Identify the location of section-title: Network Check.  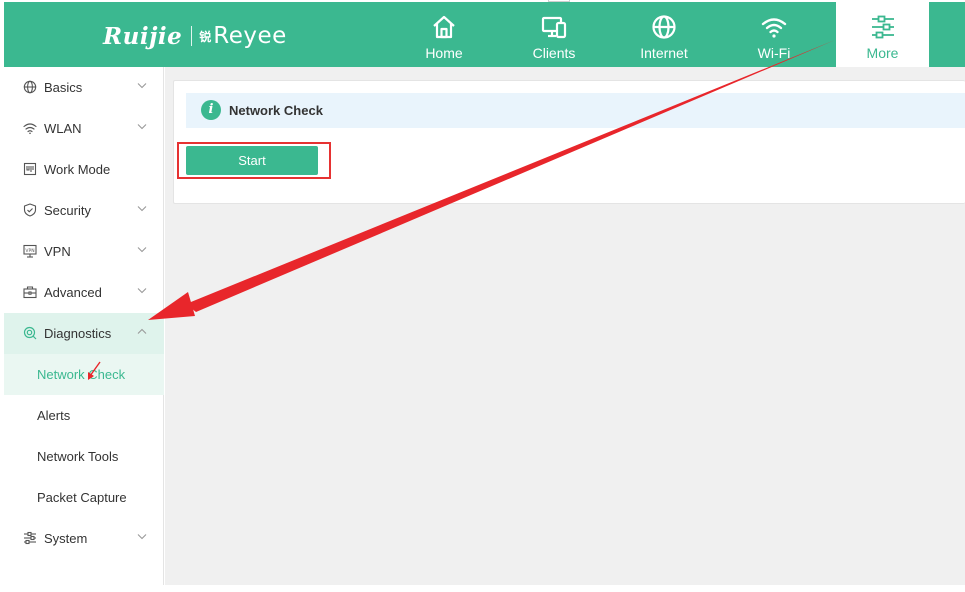
(276, 110).